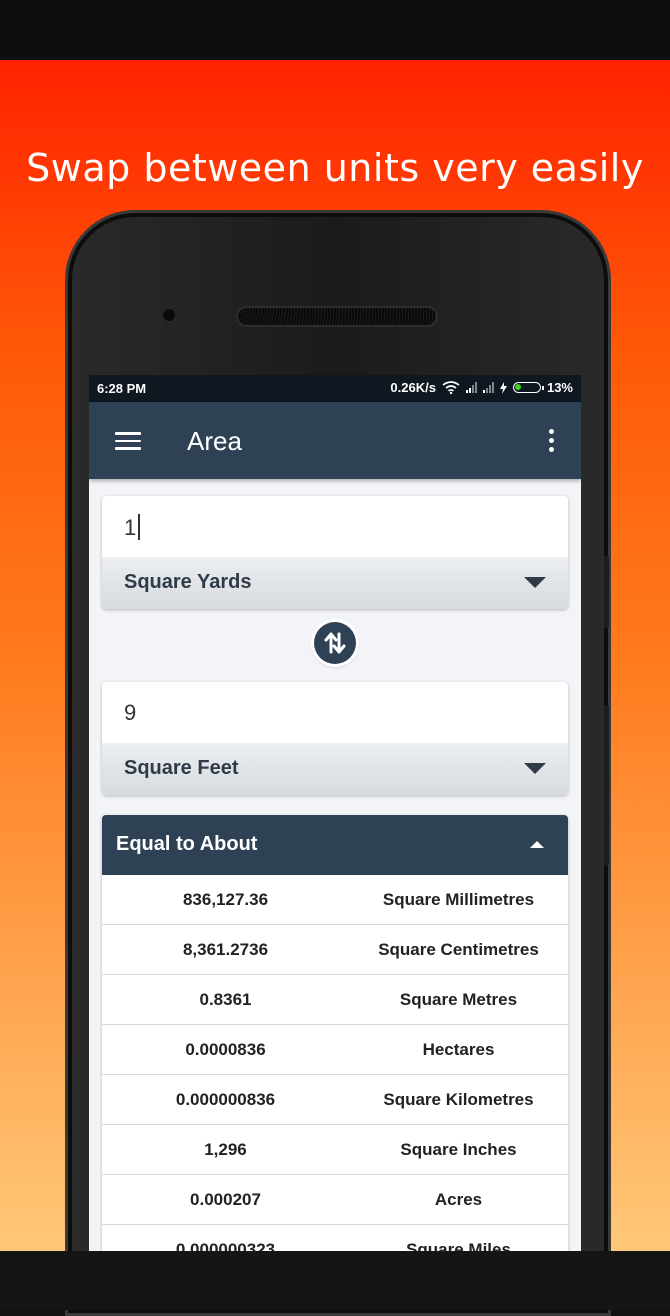  I want to click on result-unit: Square Miles, so click(458, 1245).